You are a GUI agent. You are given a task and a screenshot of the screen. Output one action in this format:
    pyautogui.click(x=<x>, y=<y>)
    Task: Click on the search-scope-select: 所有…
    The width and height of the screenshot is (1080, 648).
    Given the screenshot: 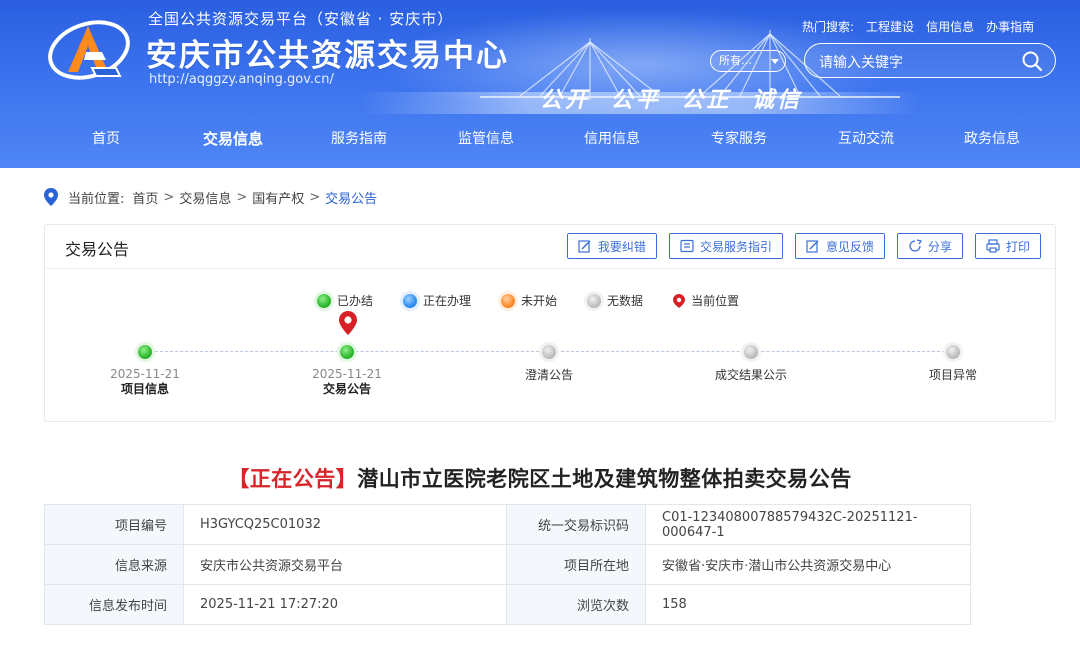 What is the action you would take?
    pyautogui.click(x=748, y=61)
    